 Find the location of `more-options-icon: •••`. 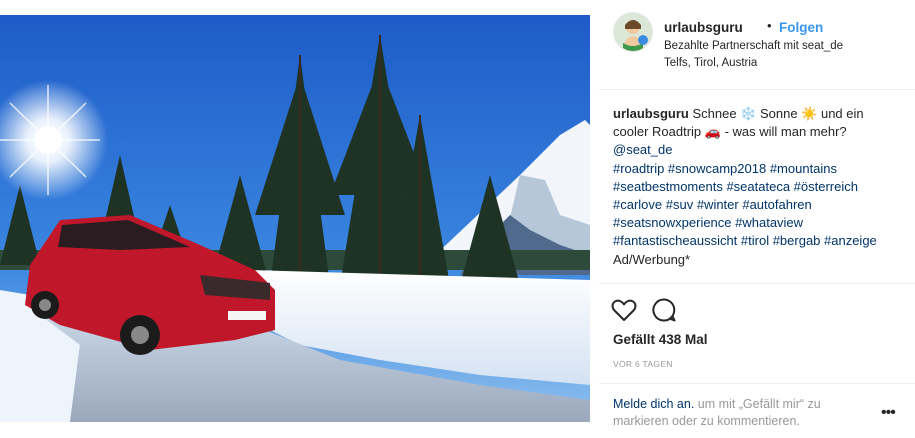

more-options-icon: ••• is located at coordinates (888, 413).